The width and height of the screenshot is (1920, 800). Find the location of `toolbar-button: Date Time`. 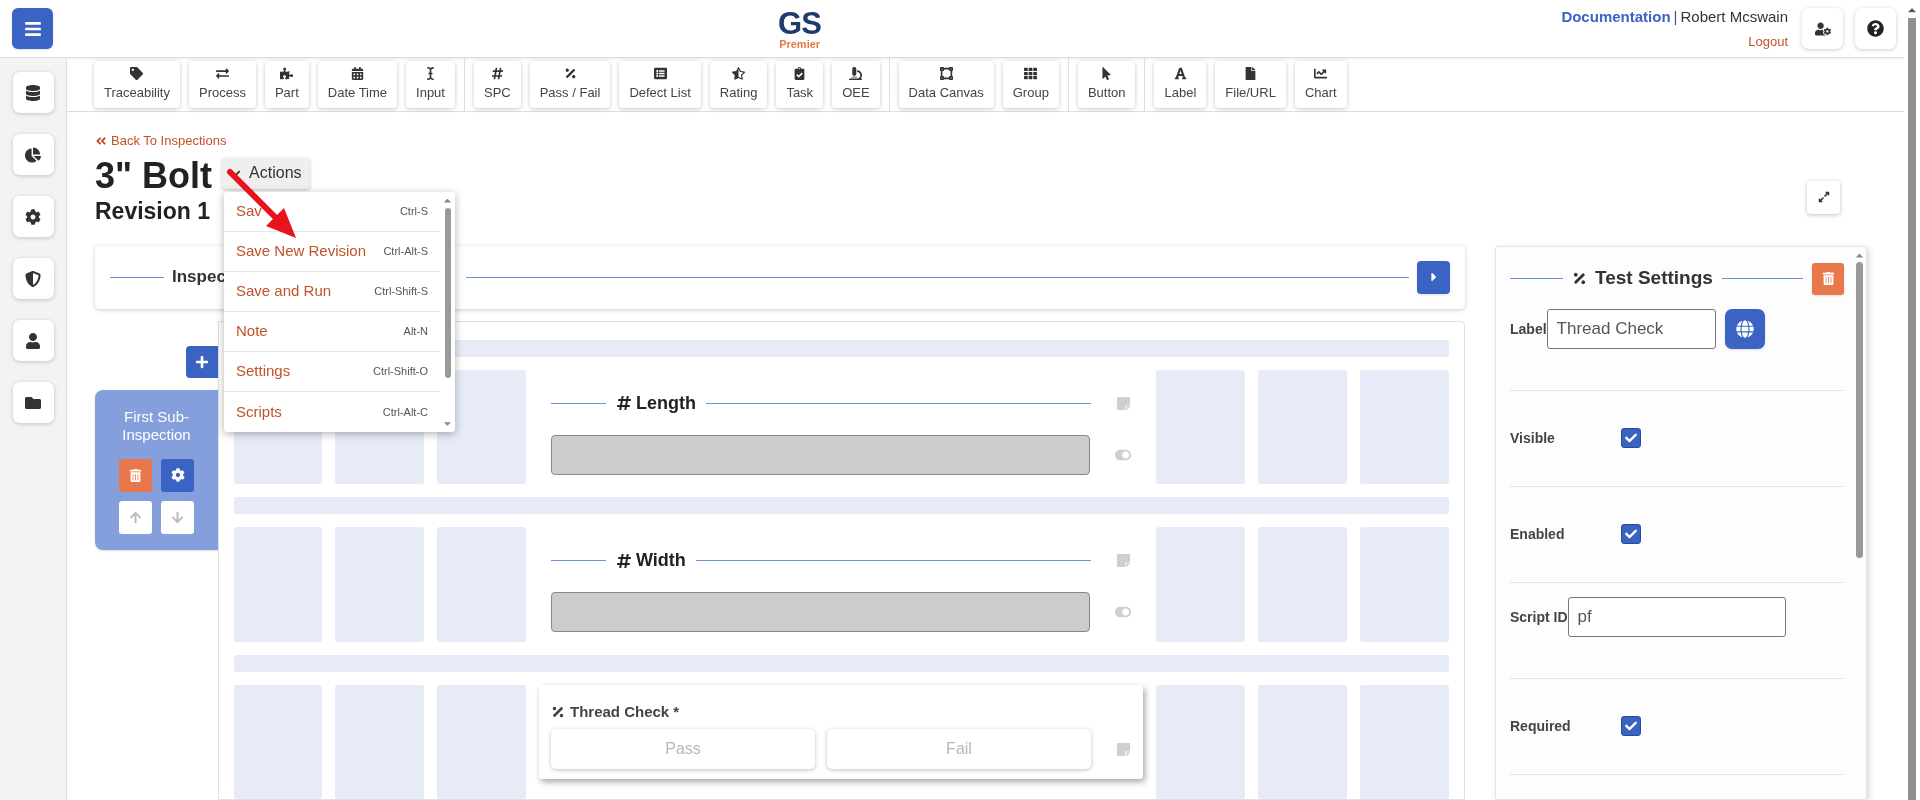

toolbar-button: Date Time is located at coordinates (357, 84).